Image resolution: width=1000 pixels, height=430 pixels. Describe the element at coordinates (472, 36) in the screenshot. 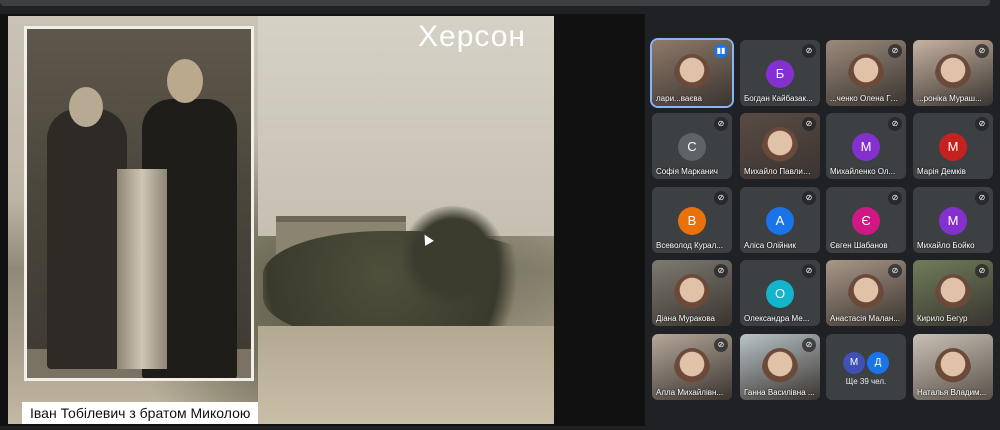

I see `slide-title: Херсон` at that location.